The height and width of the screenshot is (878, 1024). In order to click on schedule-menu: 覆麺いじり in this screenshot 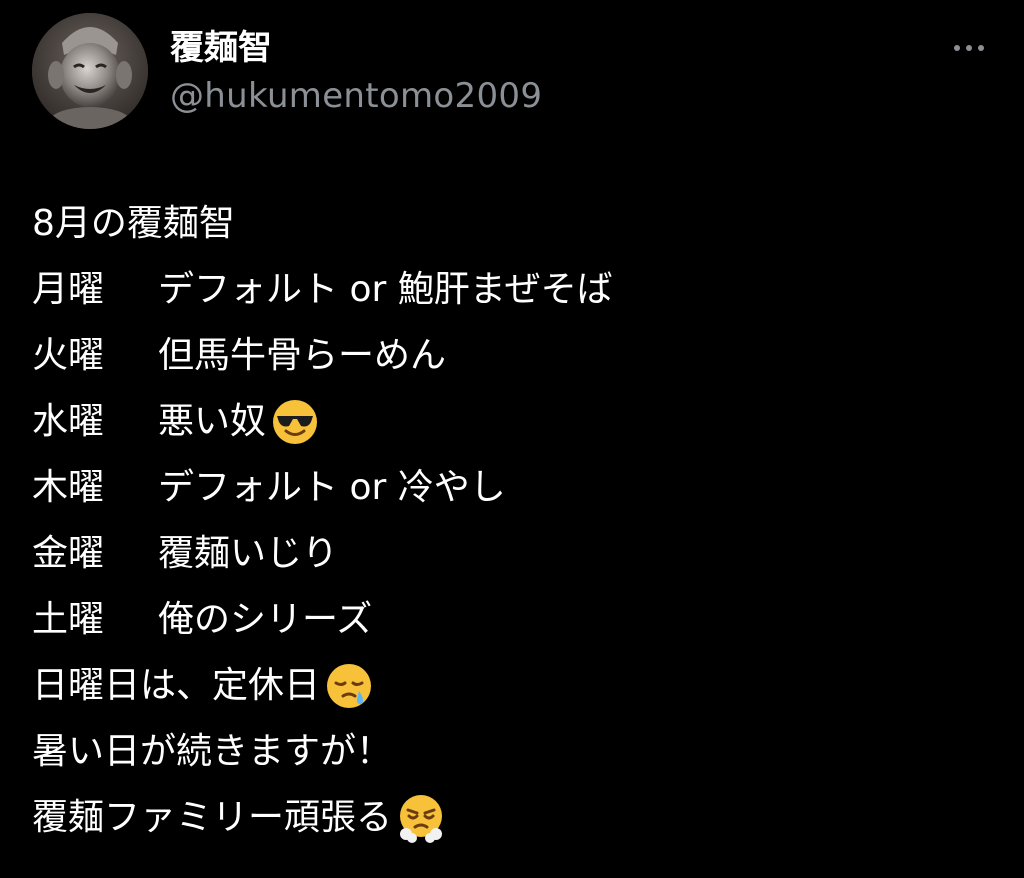, I will do `click(248, 553)`.